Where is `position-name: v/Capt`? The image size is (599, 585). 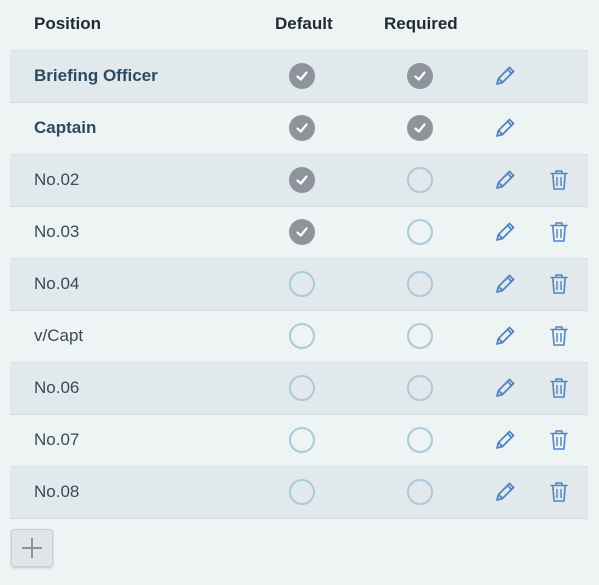 position-name: v/Capt is located at coordinates (59, 335).